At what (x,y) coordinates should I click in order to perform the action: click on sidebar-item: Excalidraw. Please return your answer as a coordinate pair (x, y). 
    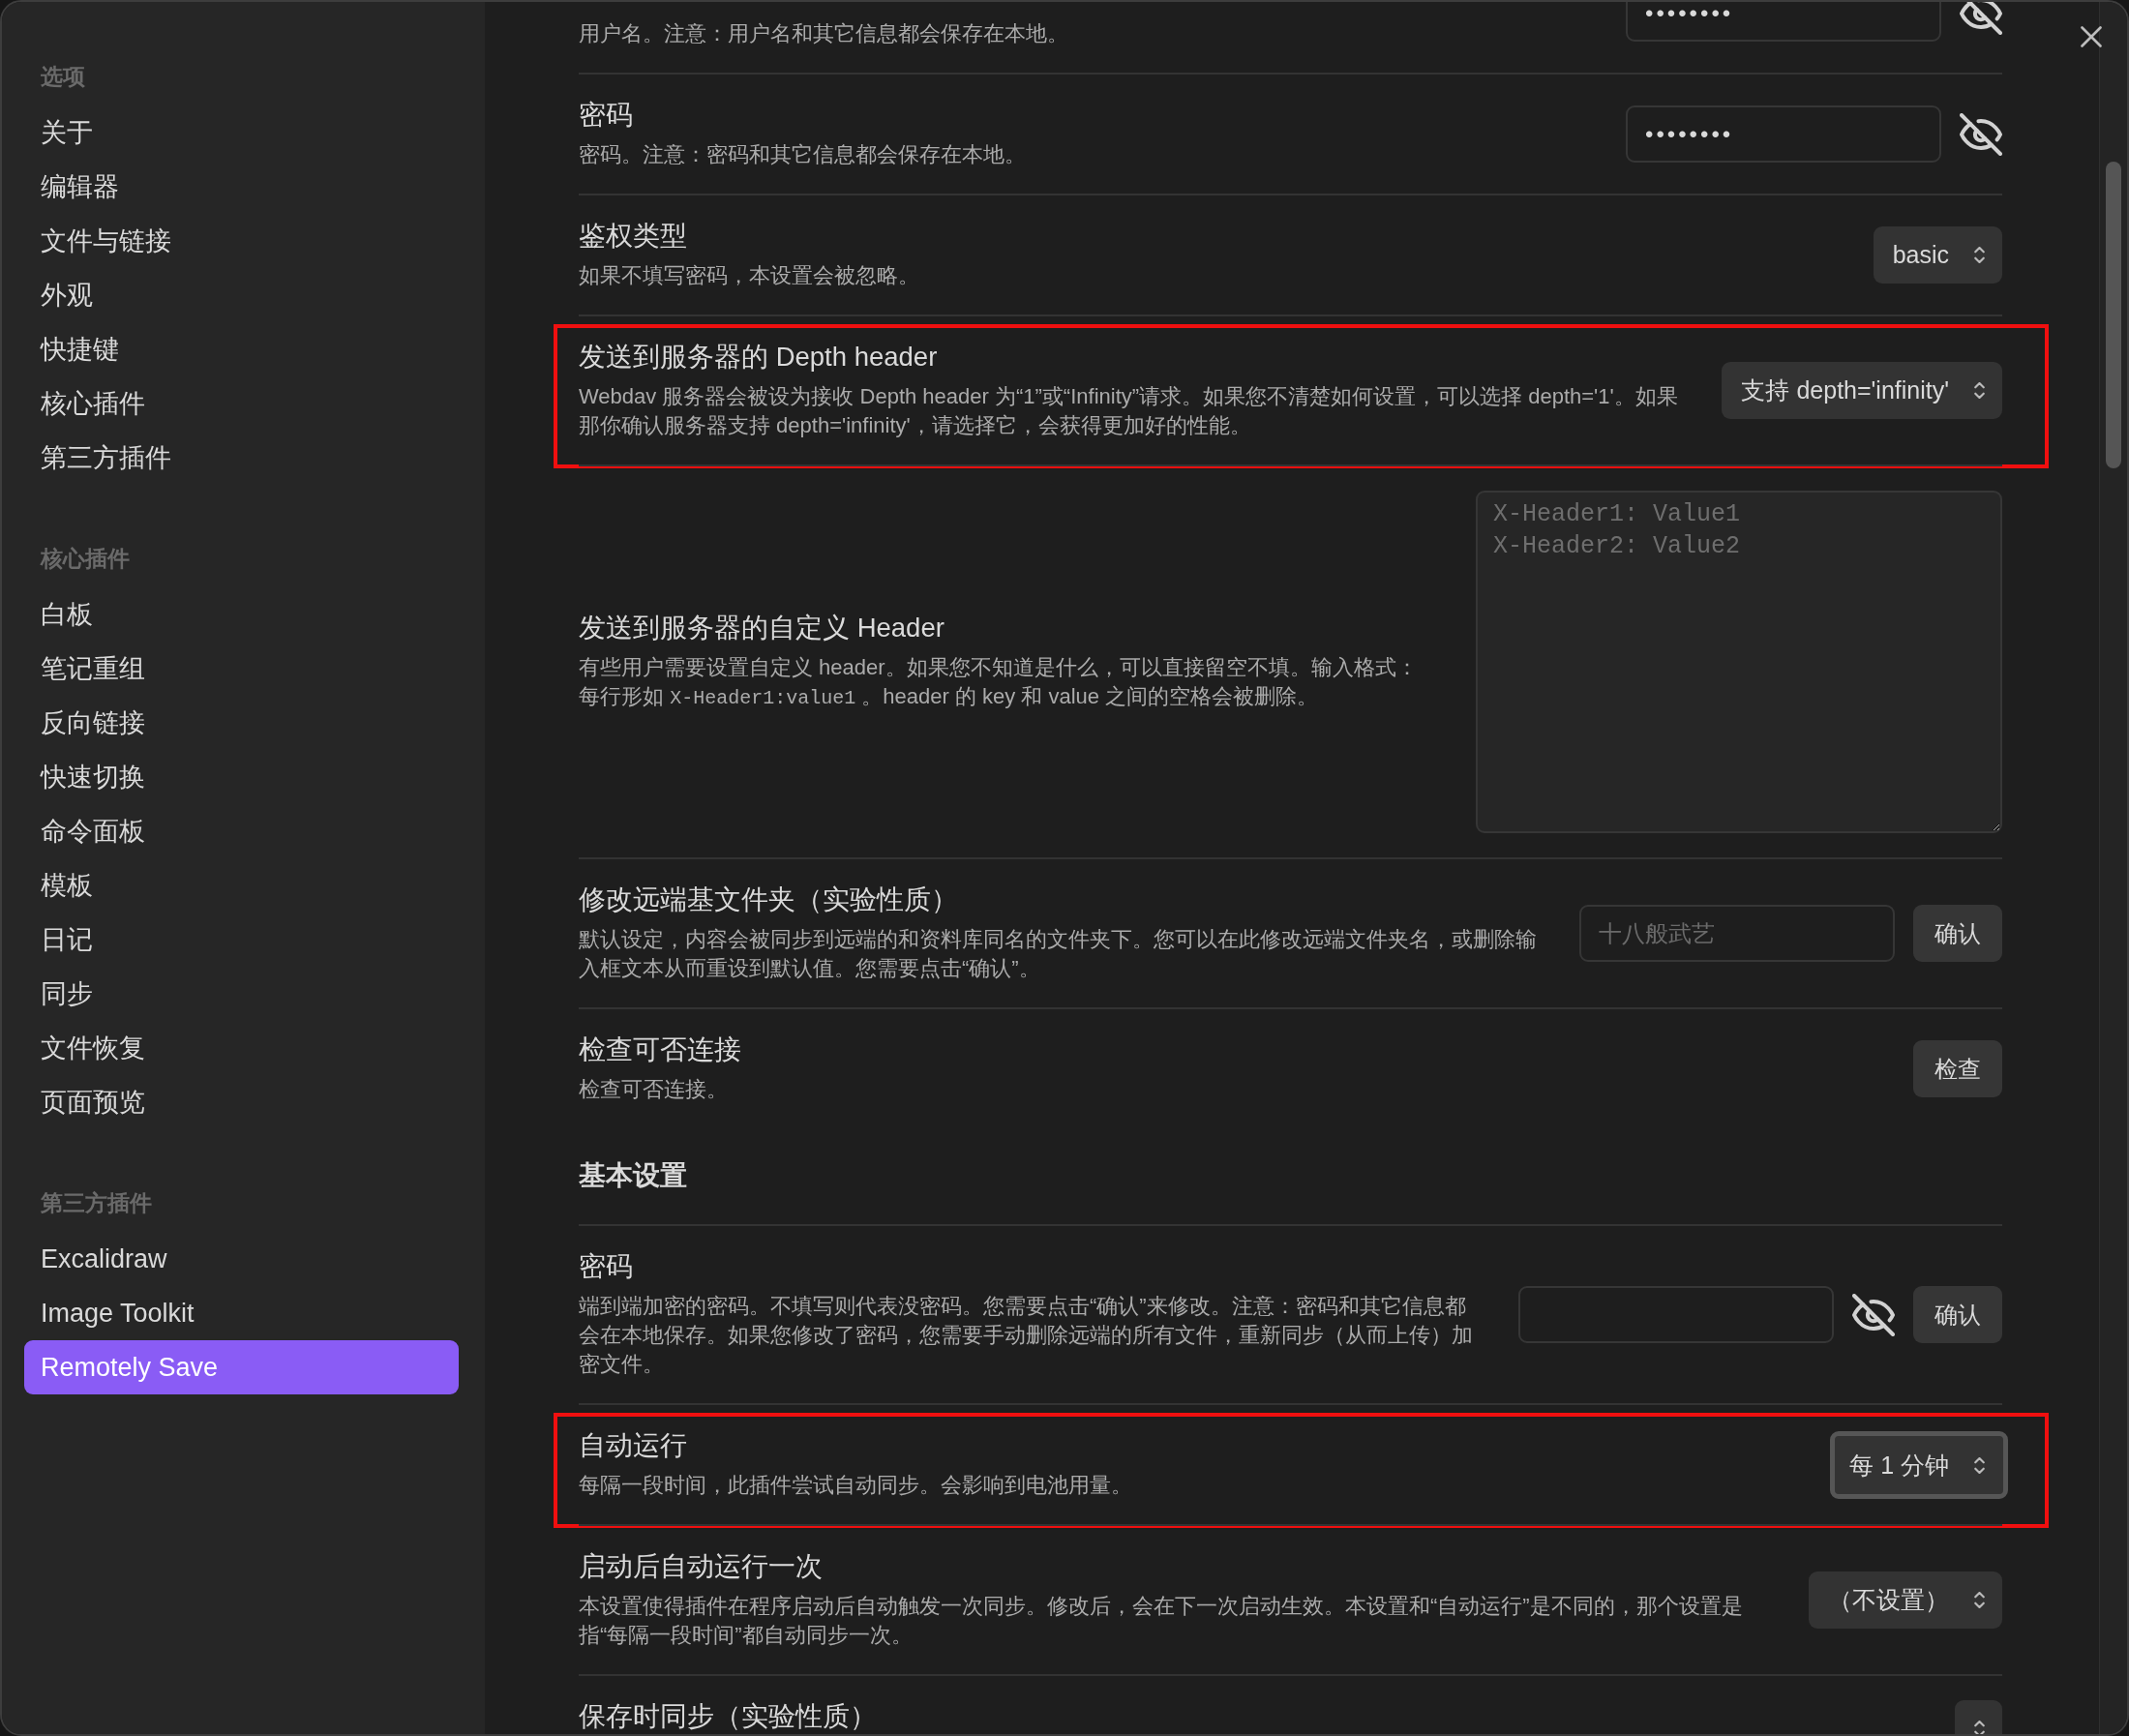
    Looking at the image, I should click on (242, 1259).